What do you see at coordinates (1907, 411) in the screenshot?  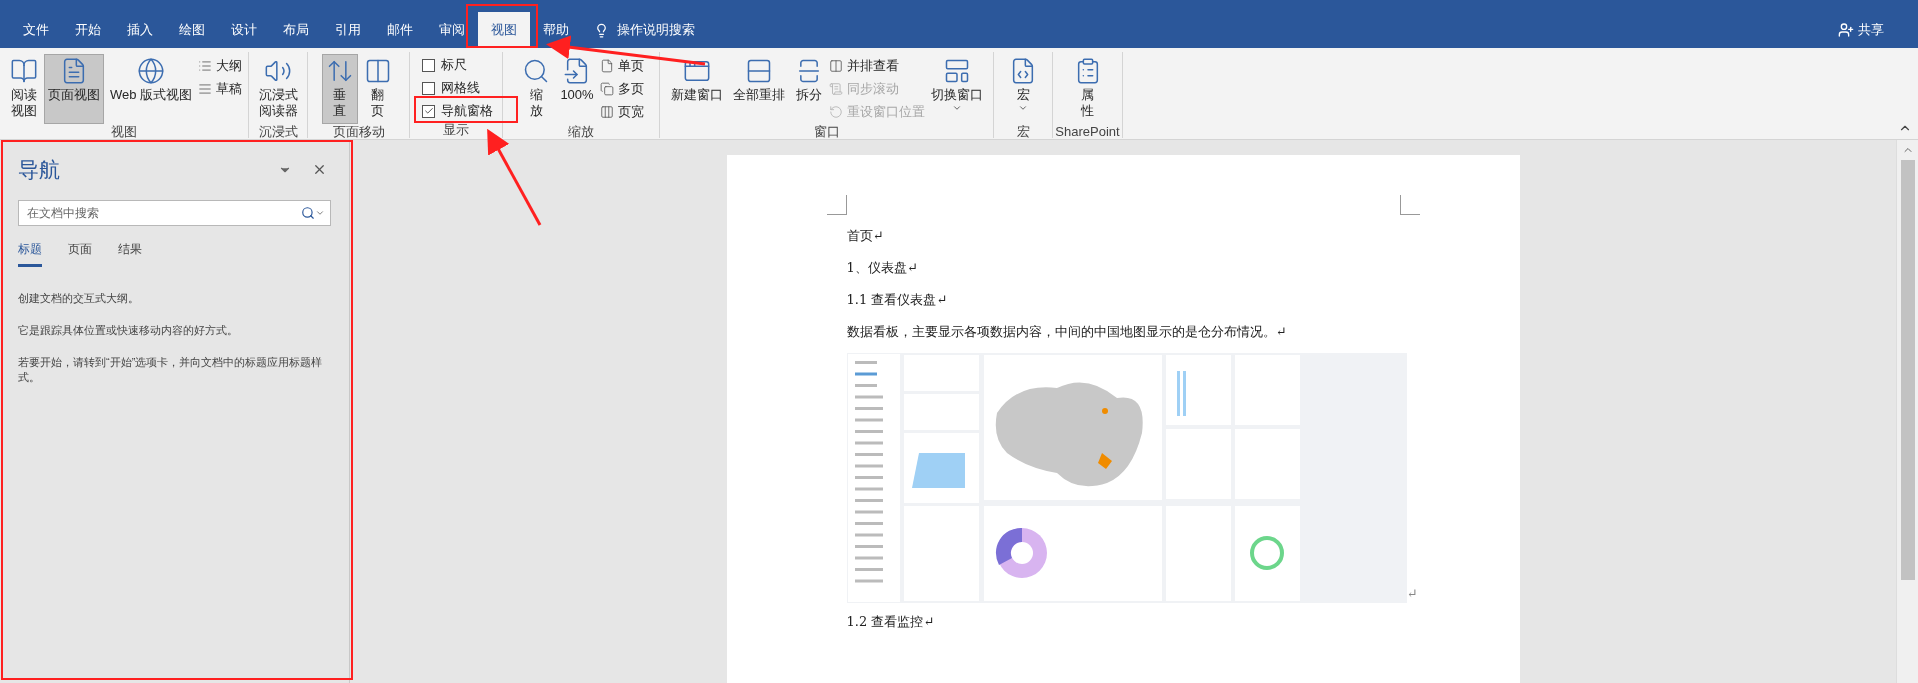 I see `vertical-scrollbar` at bounding box center [1907, 411].